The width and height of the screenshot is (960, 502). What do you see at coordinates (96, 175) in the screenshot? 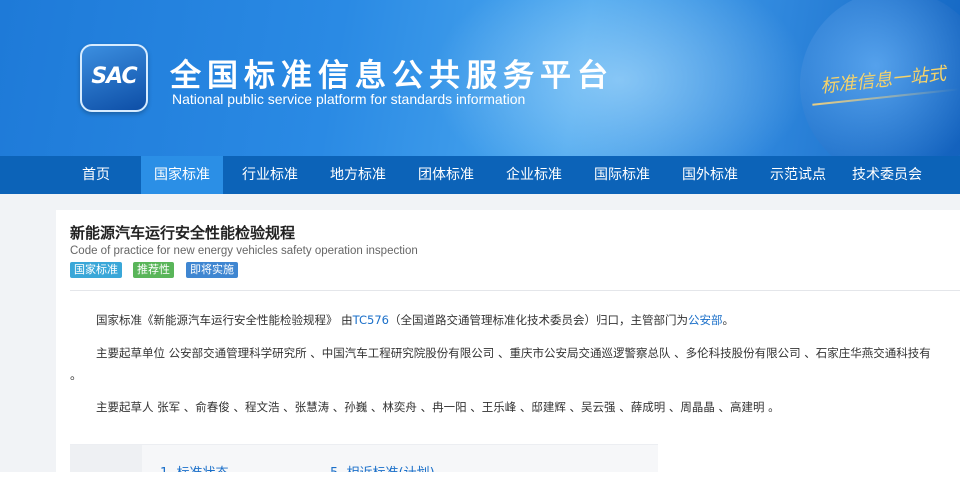
I see `nav-item-home: 首页` at bounding box center [96, 175].